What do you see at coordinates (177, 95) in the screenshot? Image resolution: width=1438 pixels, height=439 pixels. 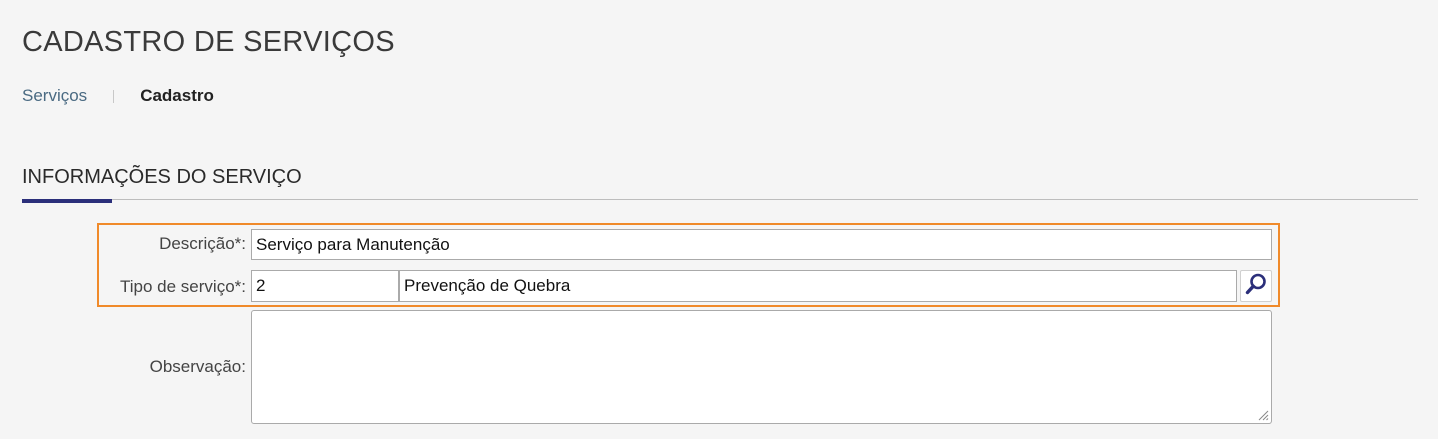 I see `breadcrumb-current: Cadastro` at bounding box center [177, 95].